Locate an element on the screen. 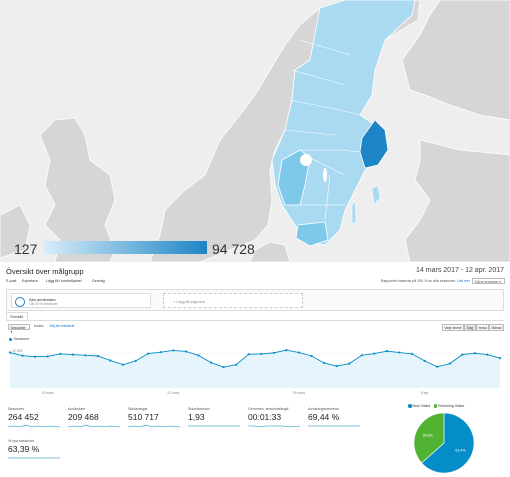 The width and height of the screenshot is (510, 477). oland-island is located at coordinates (354, 212).